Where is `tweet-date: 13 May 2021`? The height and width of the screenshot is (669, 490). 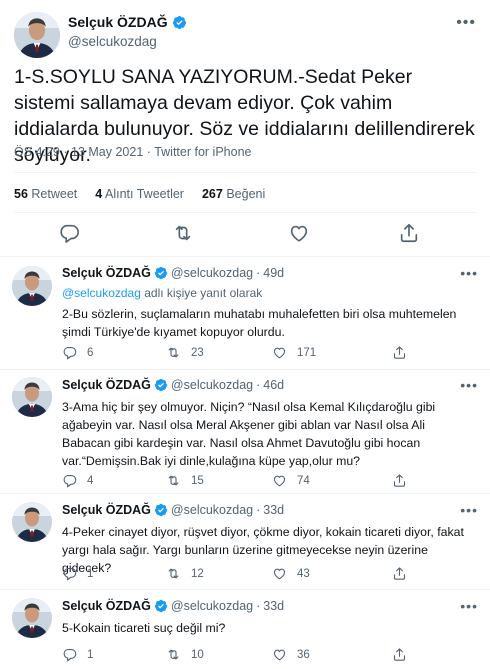
tweet-date: 13 May 2021 is located at coordinates (107, 152).